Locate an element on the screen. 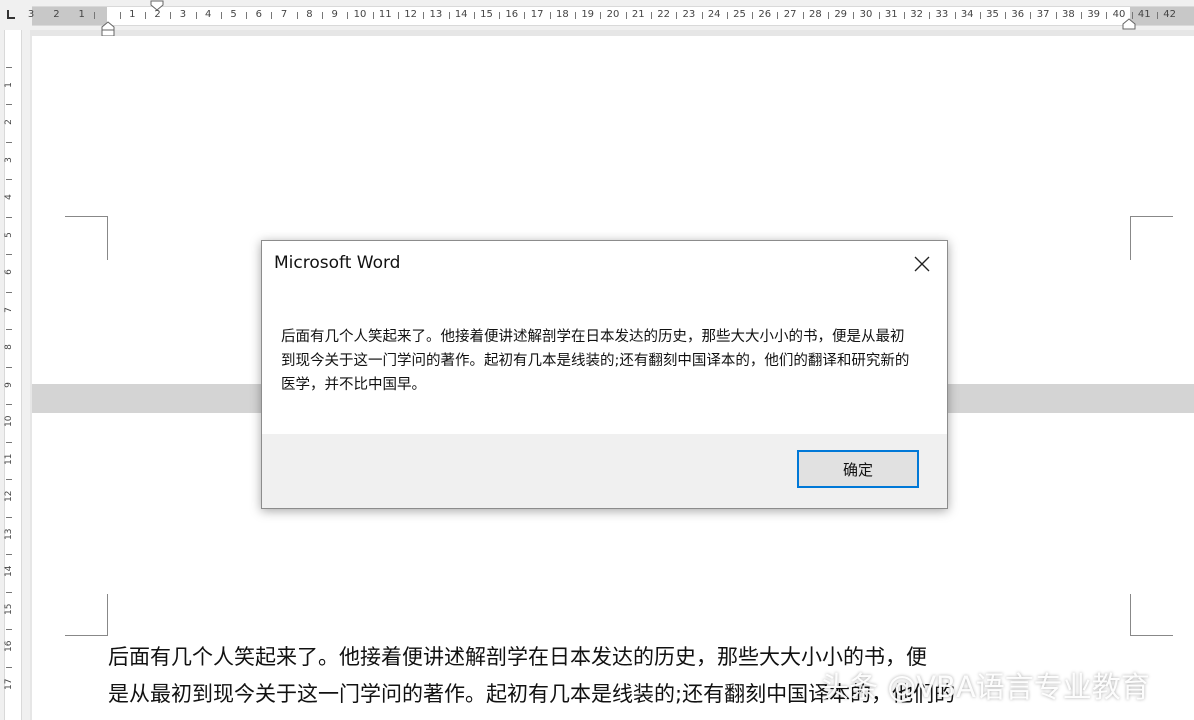 This screenshot has width=1194, height=720. ok-button: 确定 is located at coordinates (858, 469).